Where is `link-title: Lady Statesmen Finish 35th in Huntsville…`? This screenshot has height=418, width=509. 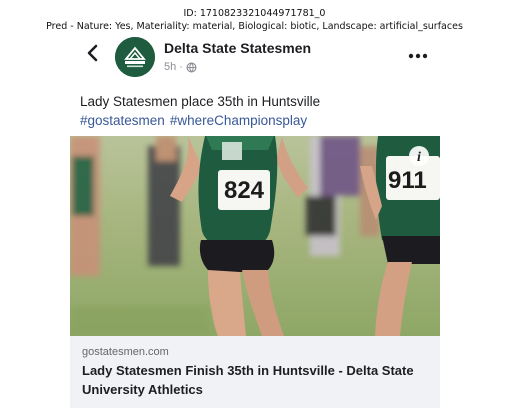
link-title: Lady Statesmen Finish 35th in Huntsville… is located at coordinates (254, 380).